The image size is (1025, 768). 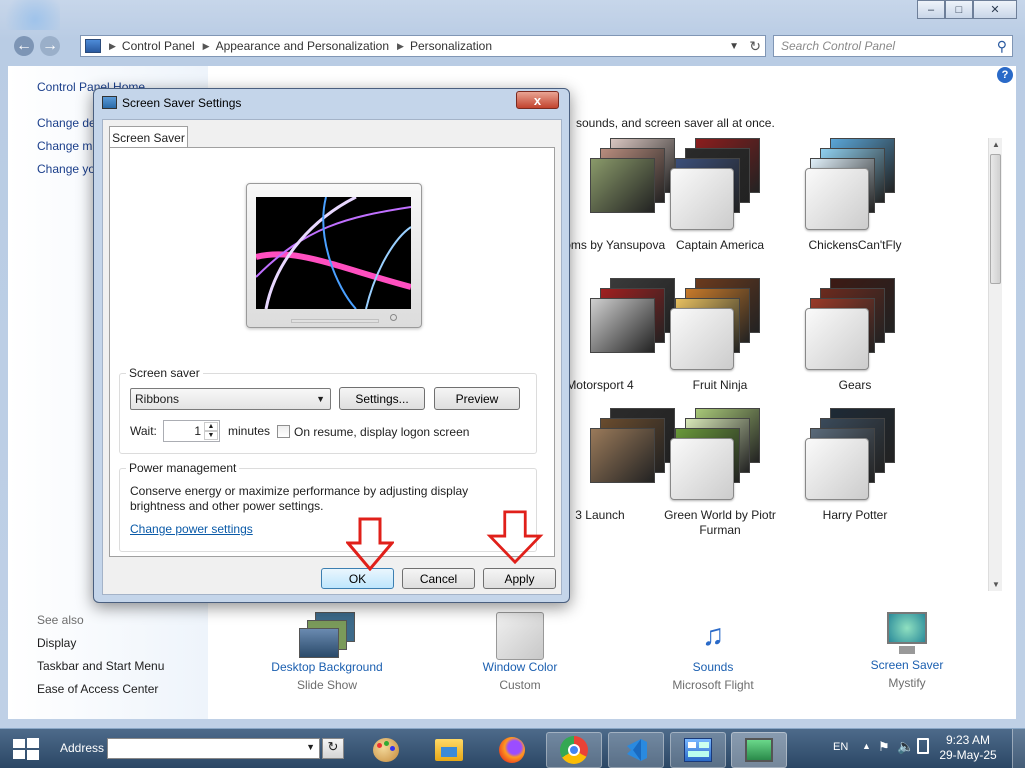 I want to click on monitor-power-light, so click(x=393, y=317).